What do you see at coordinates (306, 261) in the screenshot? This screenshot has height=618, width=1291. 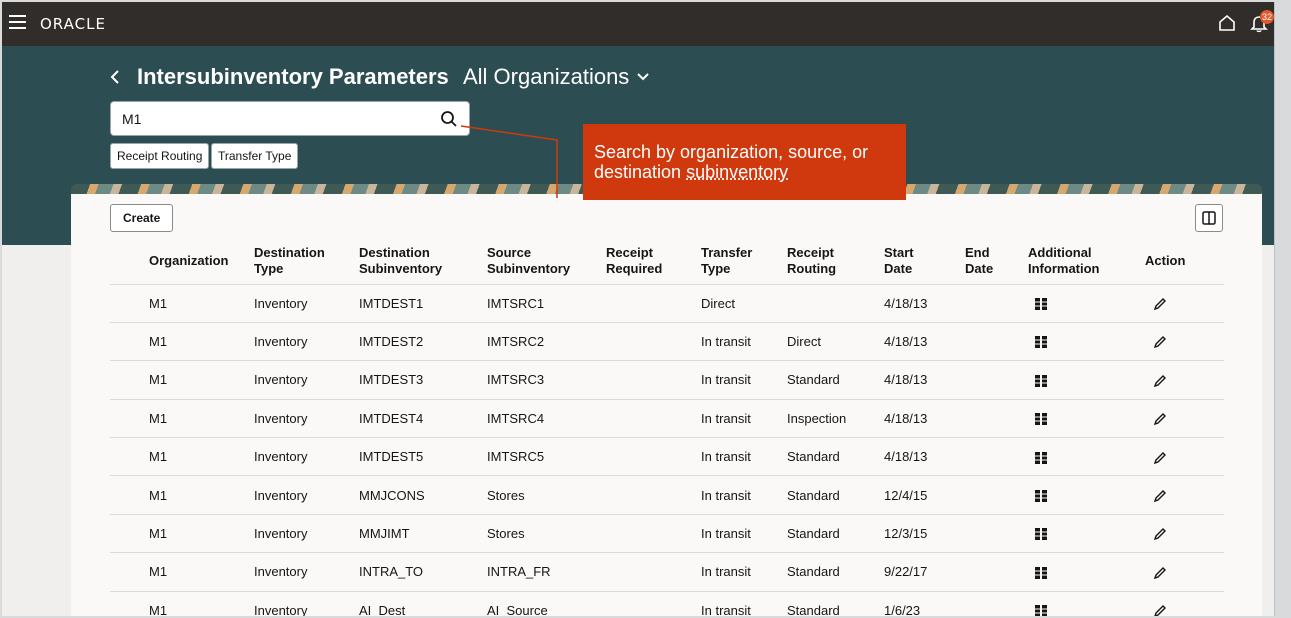 I see `column-header: Destination Type` at bounding box center [306, 261].